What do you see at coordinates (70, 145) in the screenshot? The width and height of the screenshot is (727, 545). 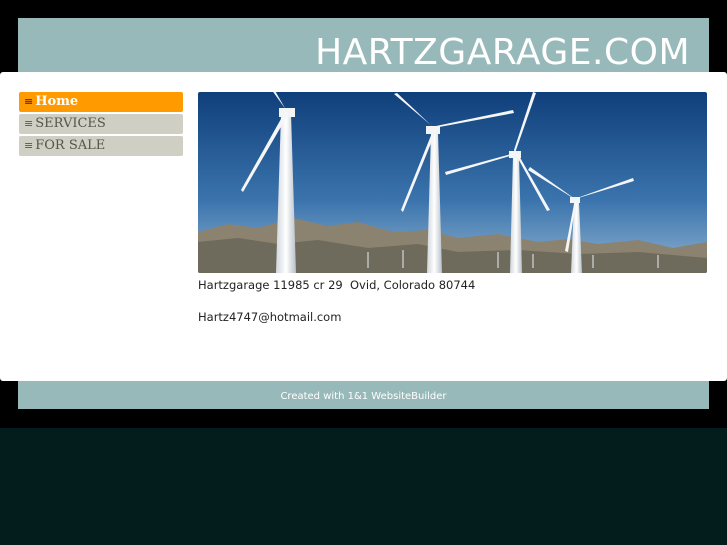 I see `nav-item-label: FOR SALE` at bounding box center [70, 145].